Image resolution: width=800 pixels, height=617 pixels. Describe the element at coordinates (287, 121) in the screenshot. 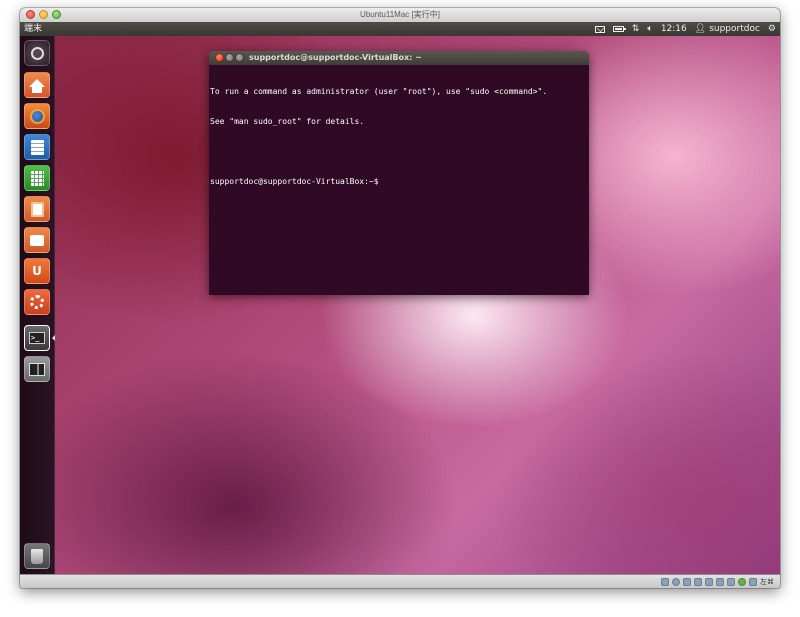

I see `terminal-line: See "man sudo_root" for details.` at that location.